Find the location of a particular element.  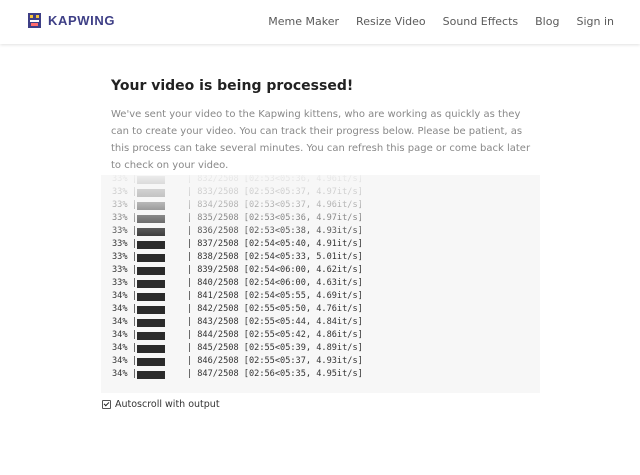

log-line: 33% | | 840/2508 [02:54<06:00, 4.63it/s] is located at coordinates (237, 283).